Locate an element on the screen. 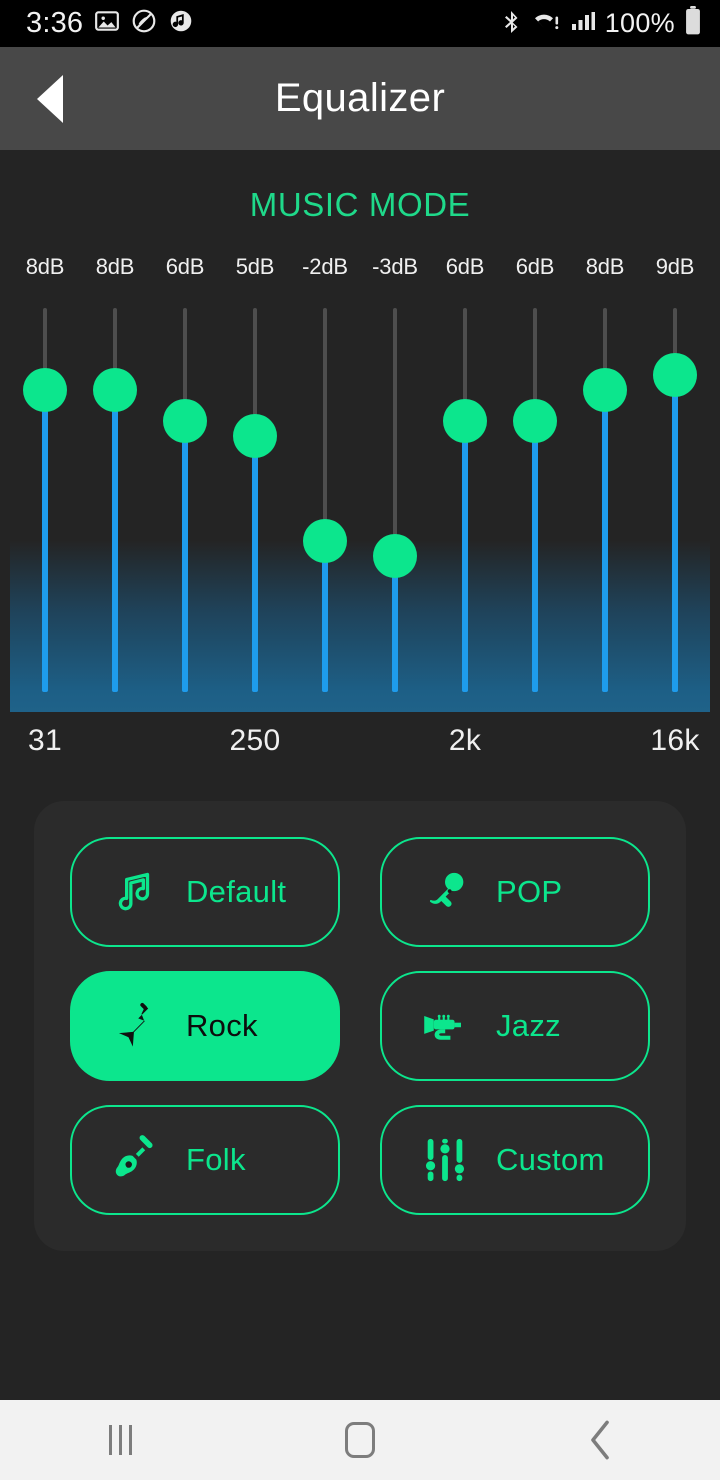 The height and width of the screenshot is (1480, 720). system-nav-bar is located at coordinates (360, 1440).